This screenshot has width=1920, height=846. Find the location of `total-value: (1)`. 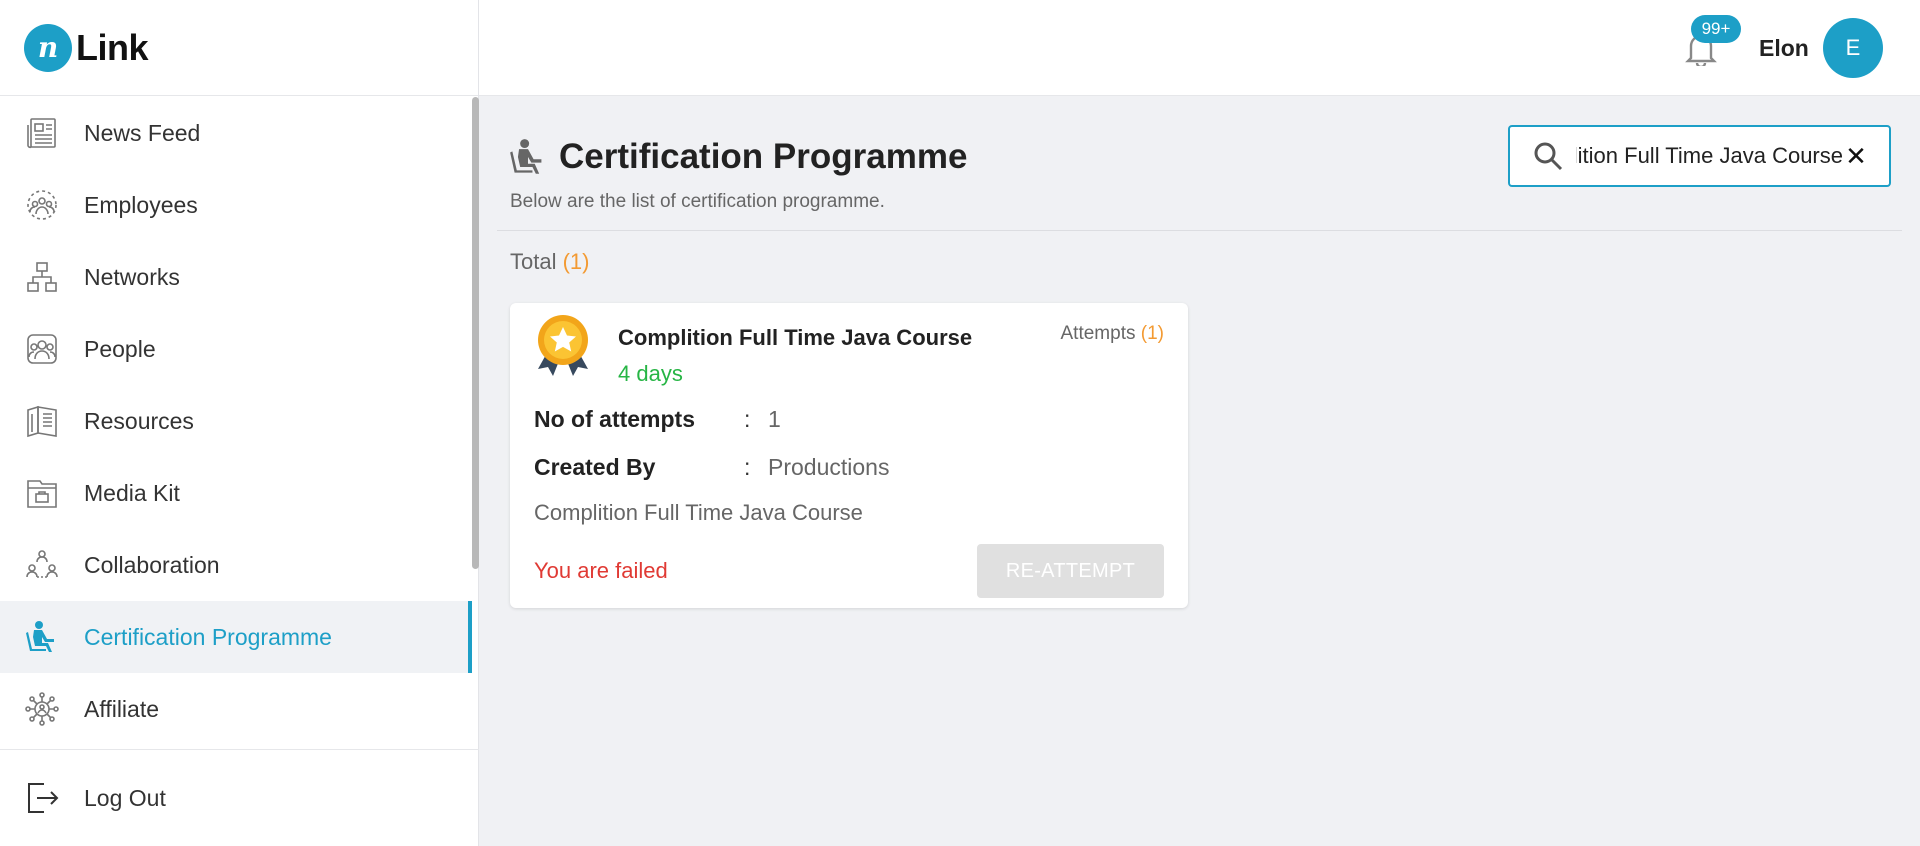

total-value: (1) is located at coordinates (576, 261).